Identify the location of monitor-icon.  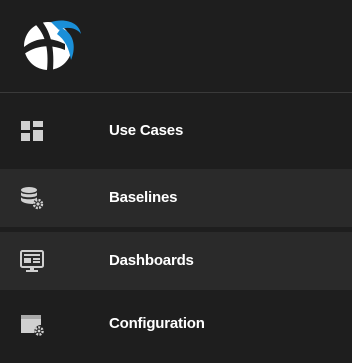
(32, 261).